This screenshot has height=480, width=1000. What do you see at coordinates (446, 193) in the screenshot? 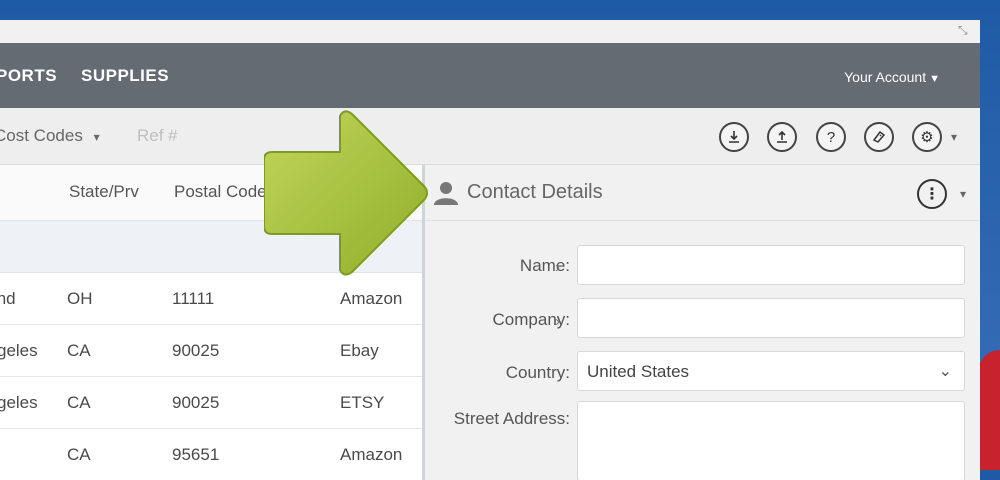
I see `person-icon` at bounding box center [446, 193].